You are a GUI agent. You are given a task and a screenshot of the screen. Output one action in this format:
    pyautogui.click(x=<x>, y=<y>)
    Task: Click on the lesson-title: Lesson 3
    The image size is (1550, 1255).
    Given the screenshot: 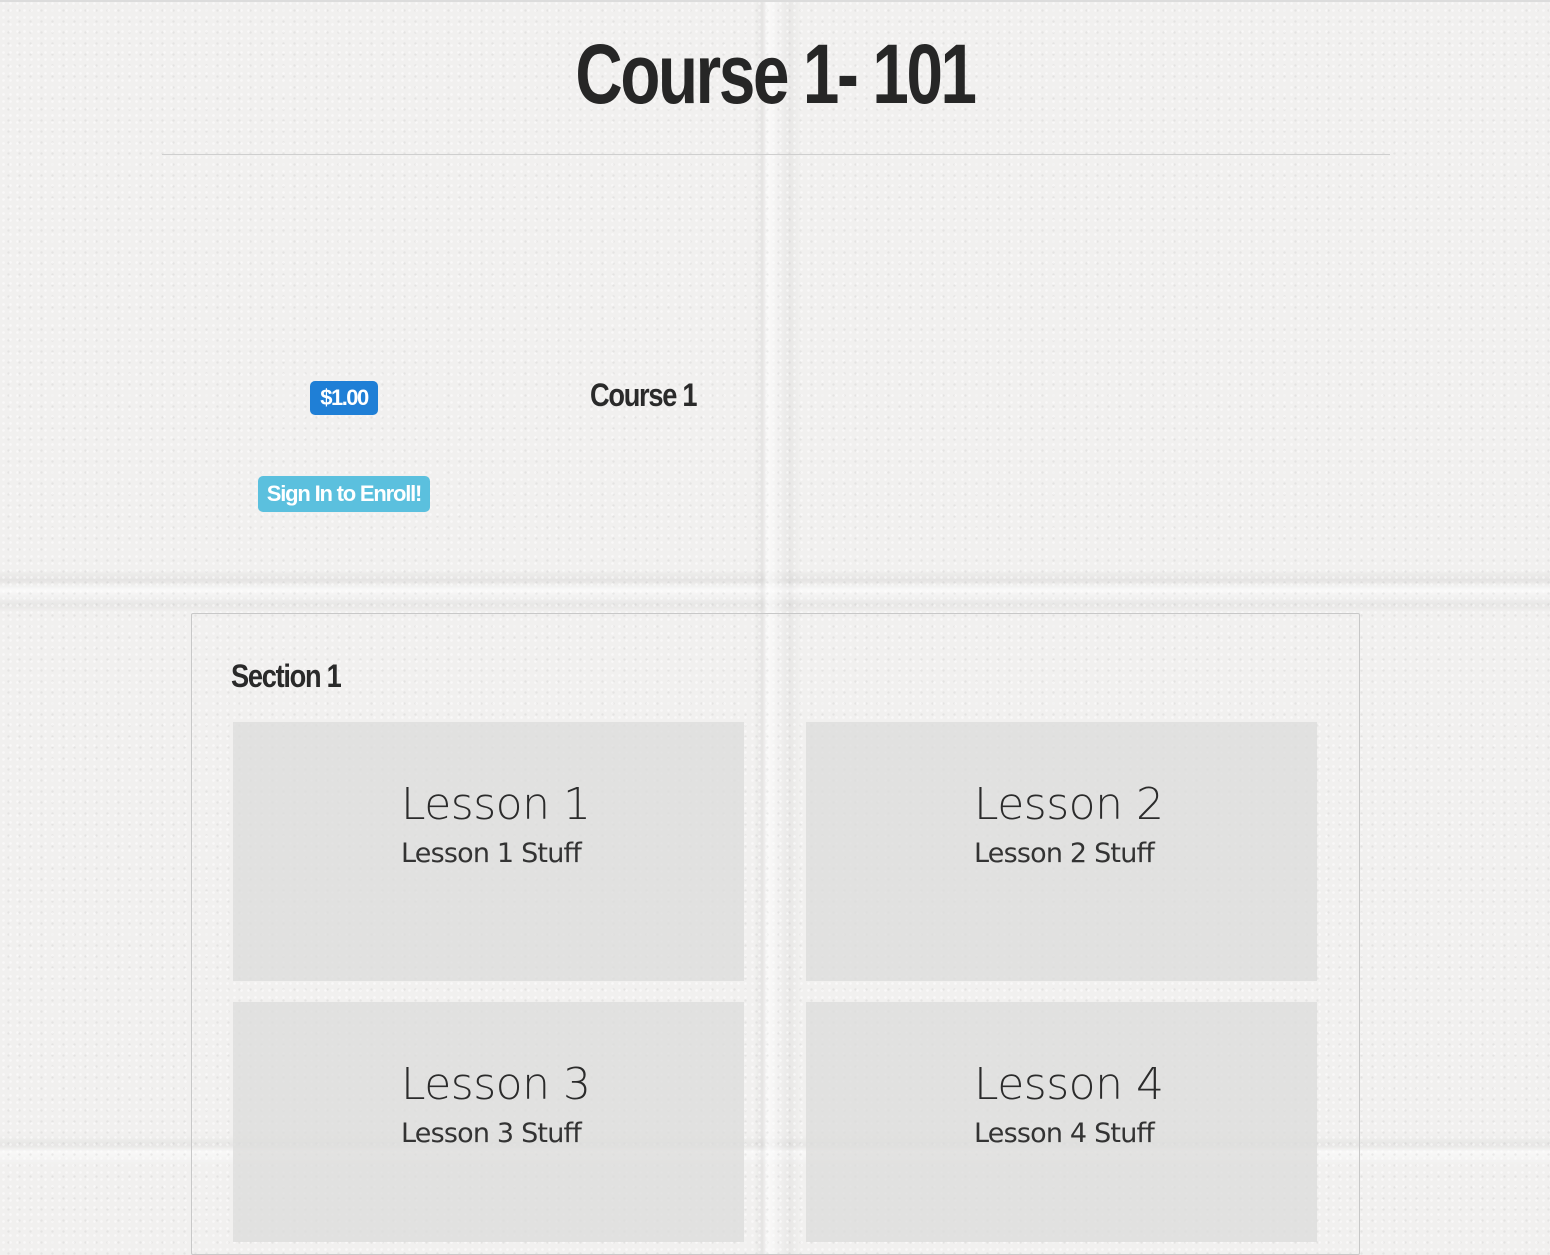 What is the action you would take?
    pyautogui.click(x=496, y=1084)
    